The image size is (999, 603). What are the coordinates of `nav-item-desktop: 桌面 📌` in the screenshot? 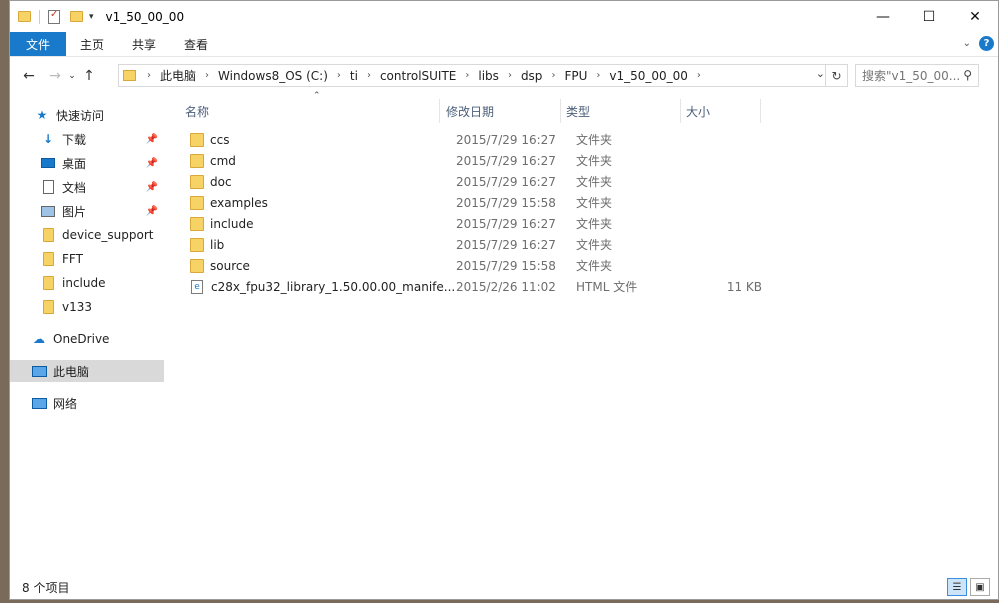 It's located at (102, 163).